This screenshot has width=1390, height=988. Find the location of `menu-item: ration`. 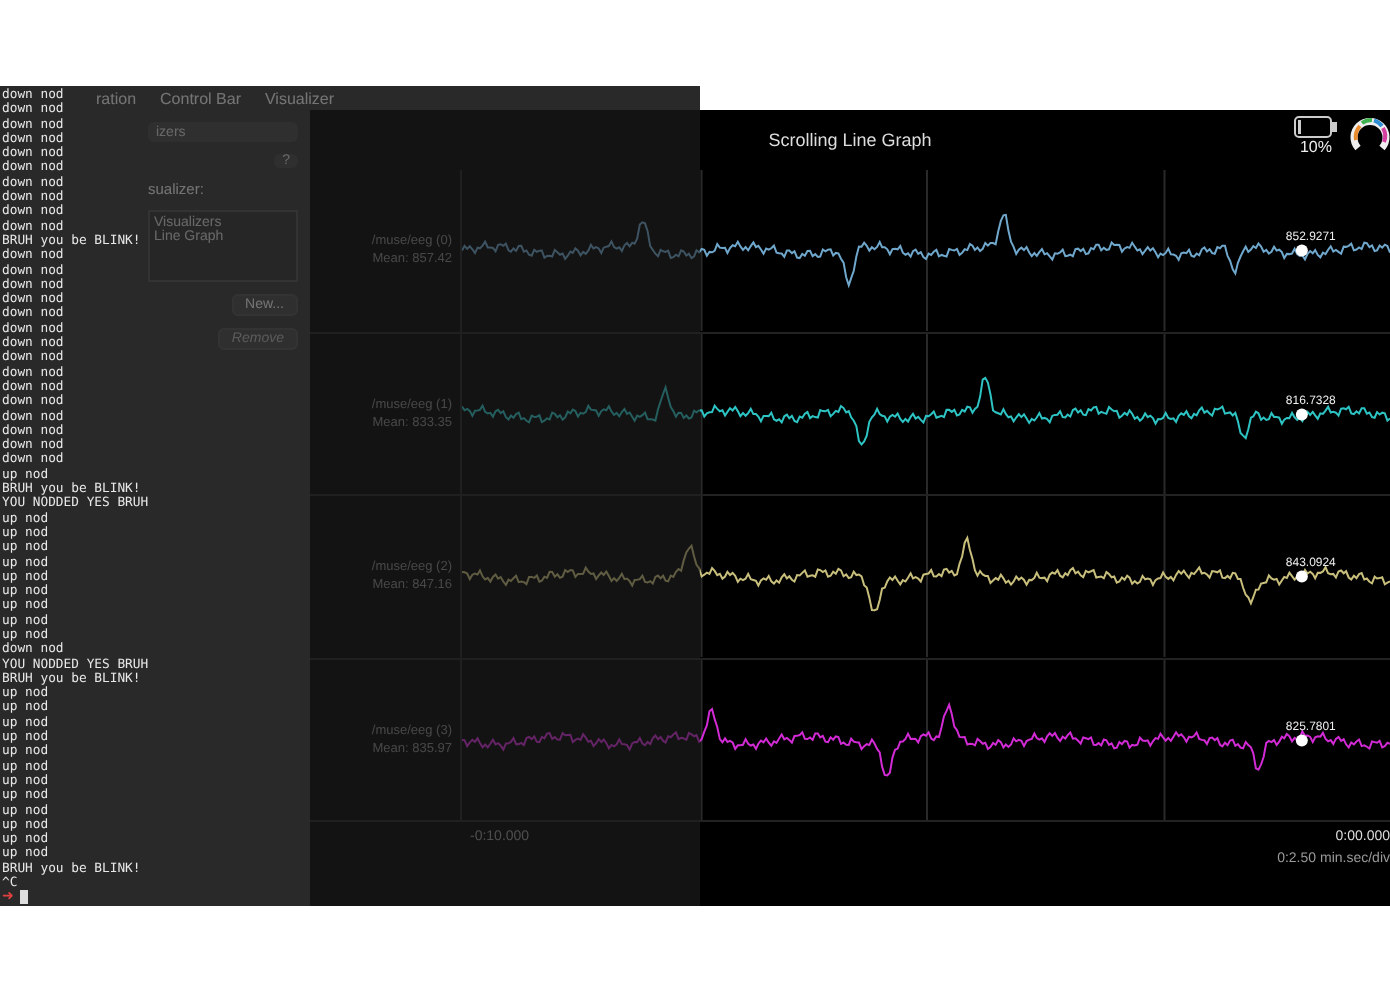

menu-item: ration is located at coordinates (116, 98).